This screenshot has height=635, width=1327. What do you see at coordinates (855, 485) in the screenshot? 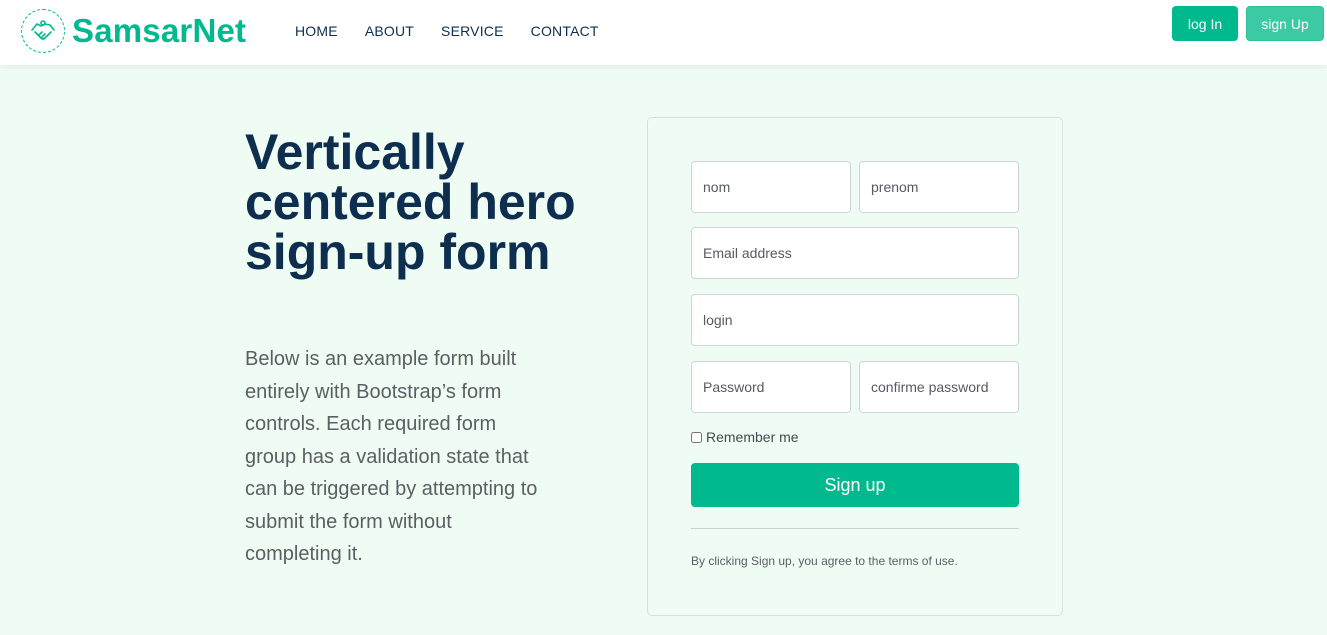
I see `signup-submit-button: Sign up` at bounding box center [855, 485].